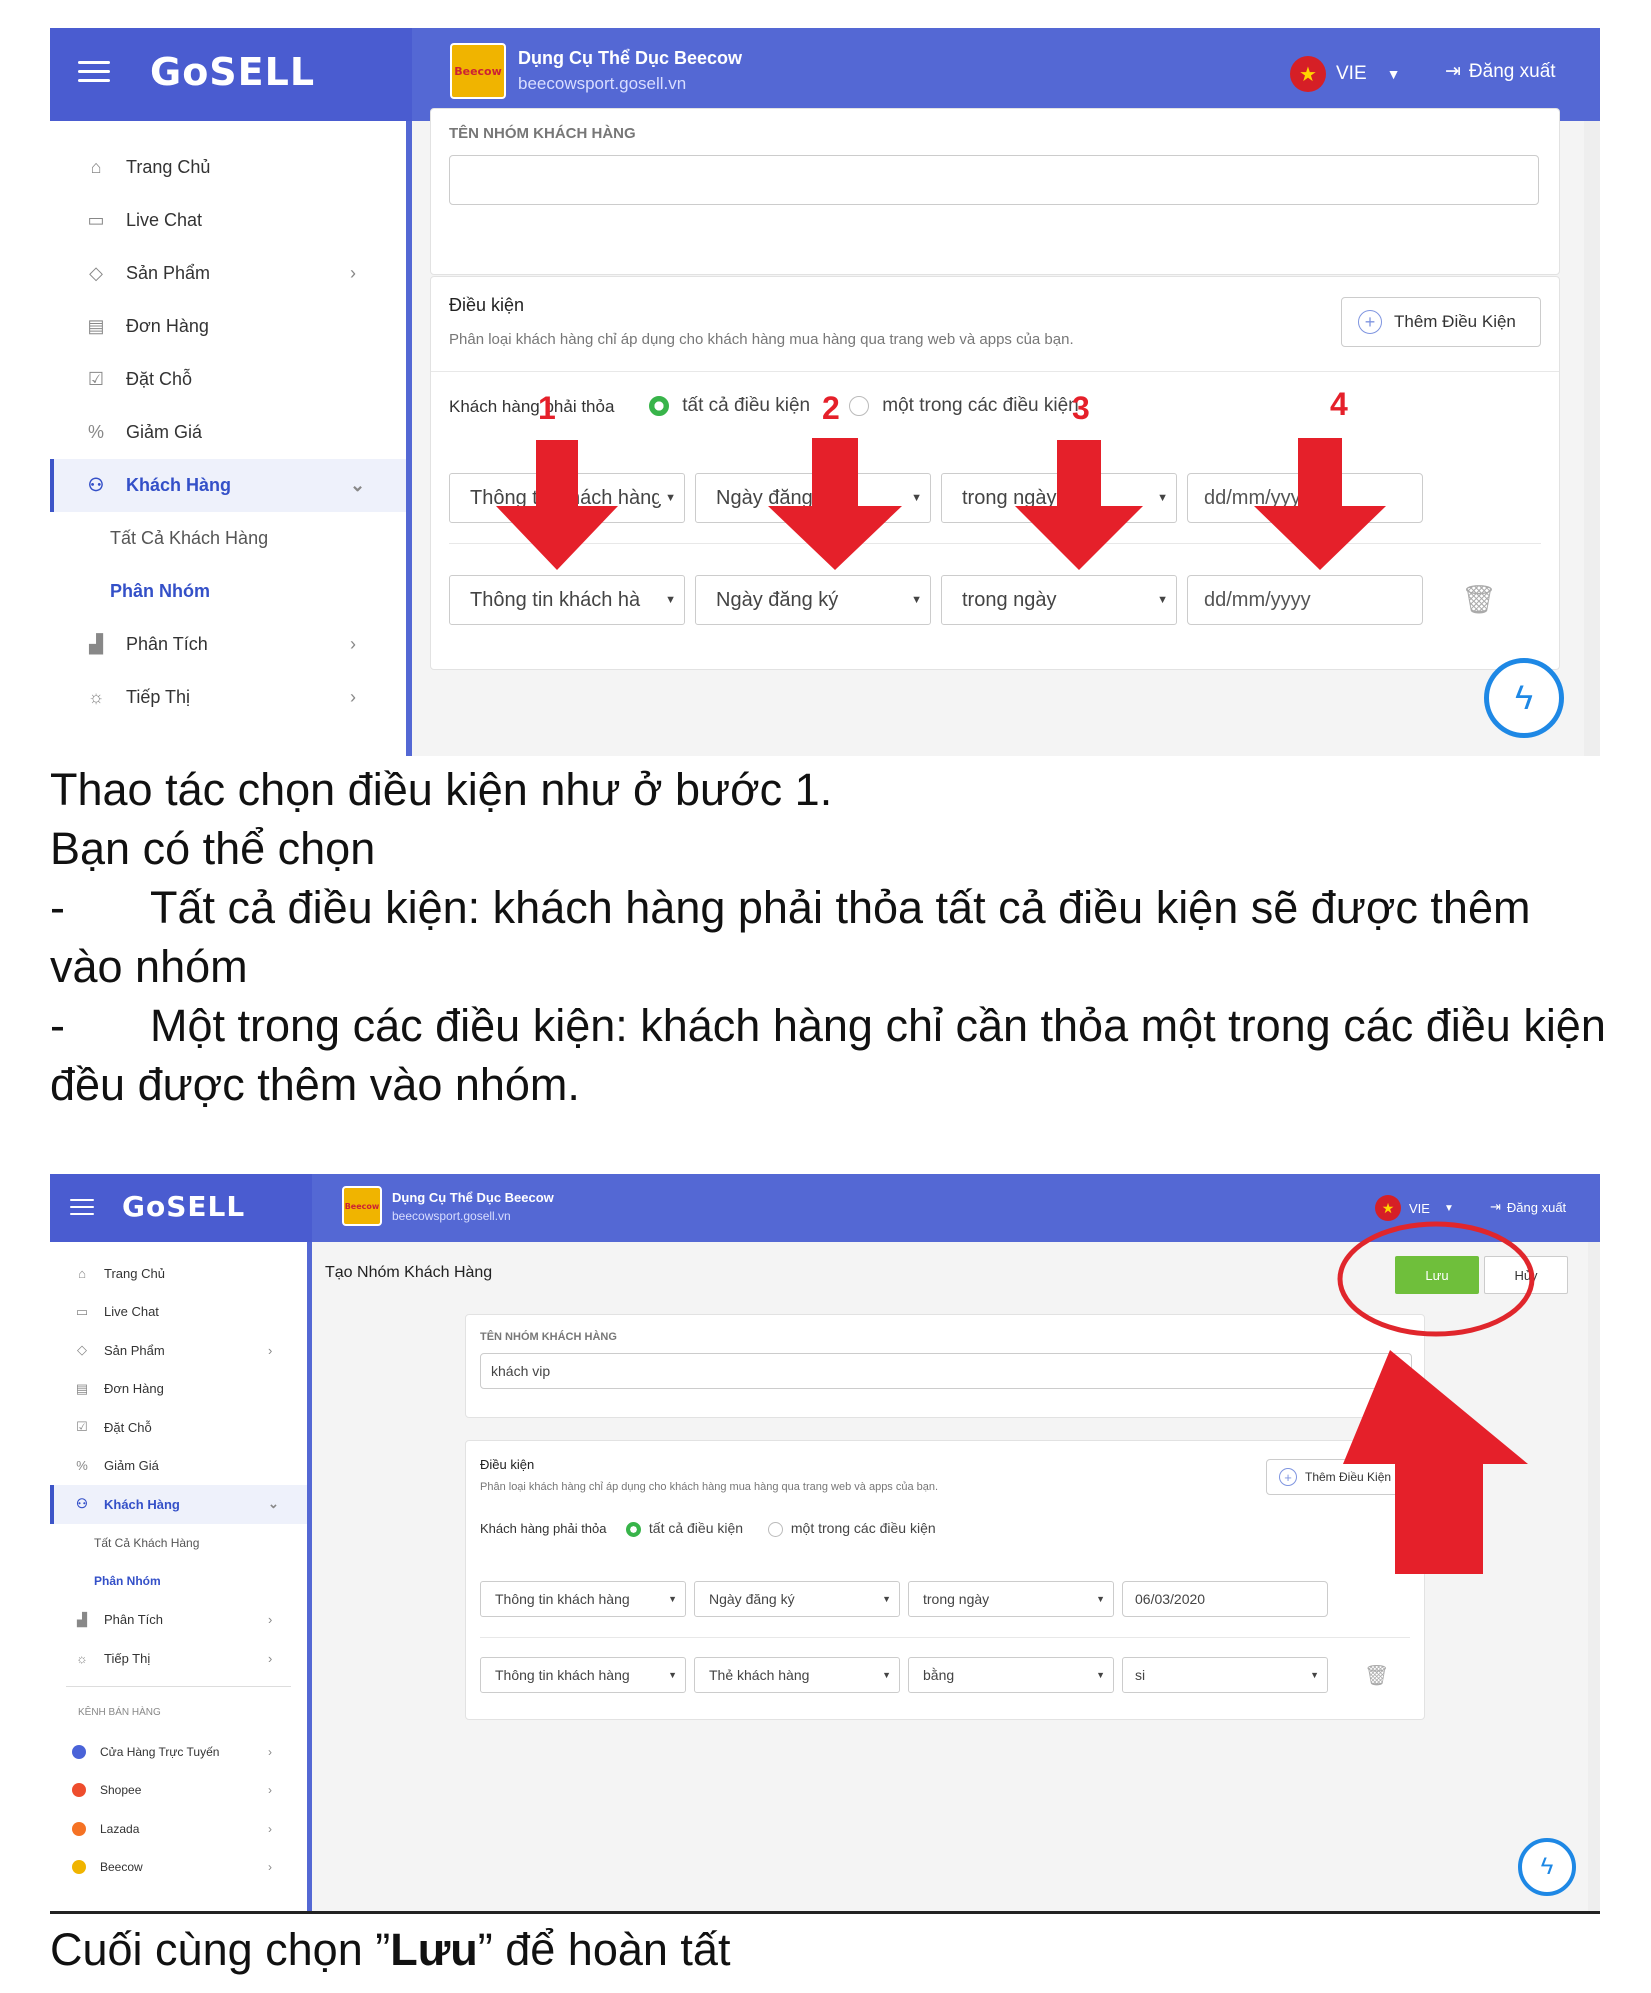 This screenshot has width=1651, height=1993. What do you see at coordinates (220, 1949) in the screenshot?
I see `final-text-prefix: Cuối cùng chọn ”` at bounding box center [220, 1949].